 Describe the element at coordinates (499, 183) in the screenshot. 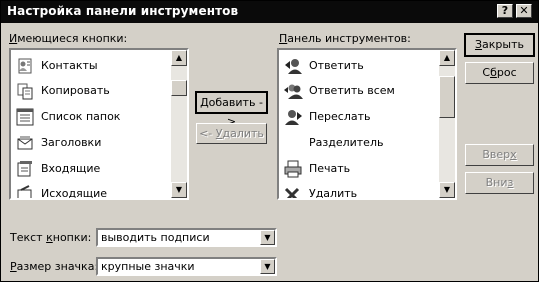

I see `move-down-button: Вниз` at that location.